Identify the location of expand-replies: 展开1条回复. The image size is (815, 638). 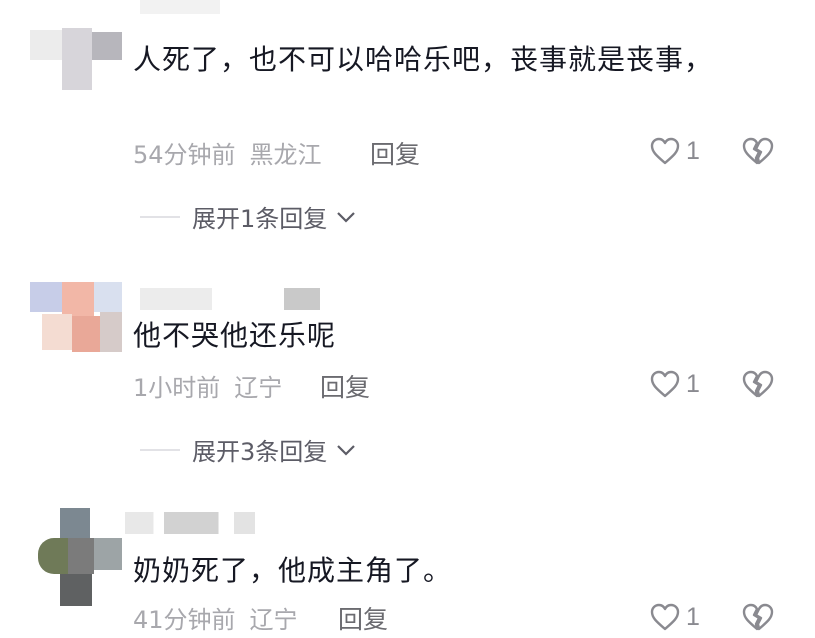
(248, 216).